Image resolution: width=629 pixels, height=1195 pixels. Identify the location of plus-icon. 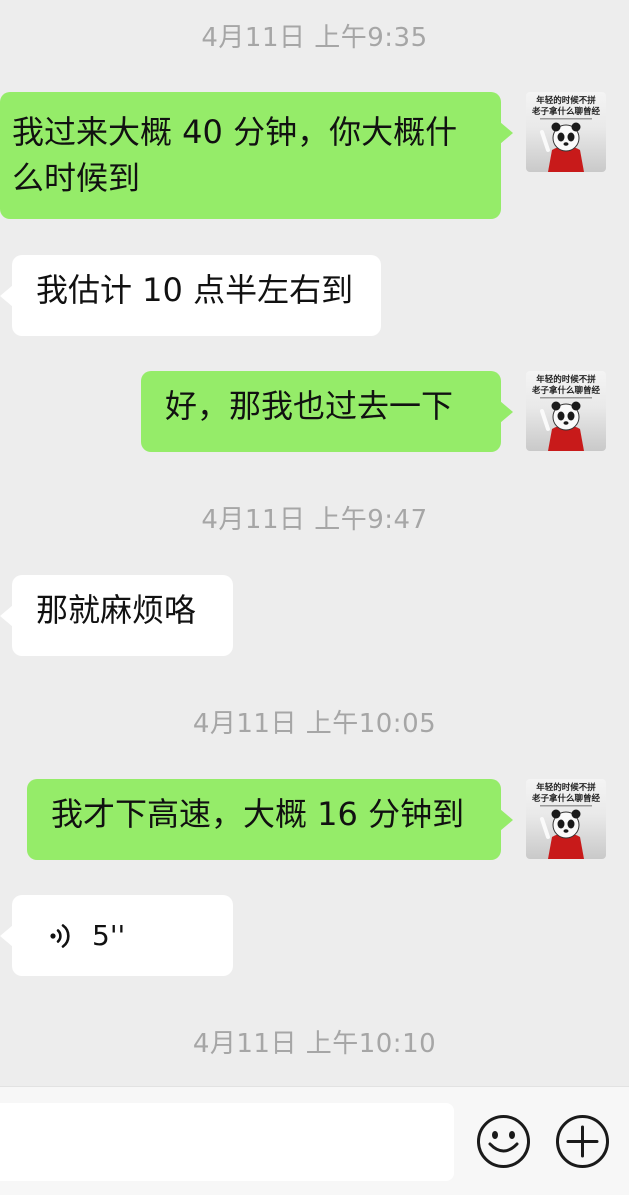
(582, 1141).